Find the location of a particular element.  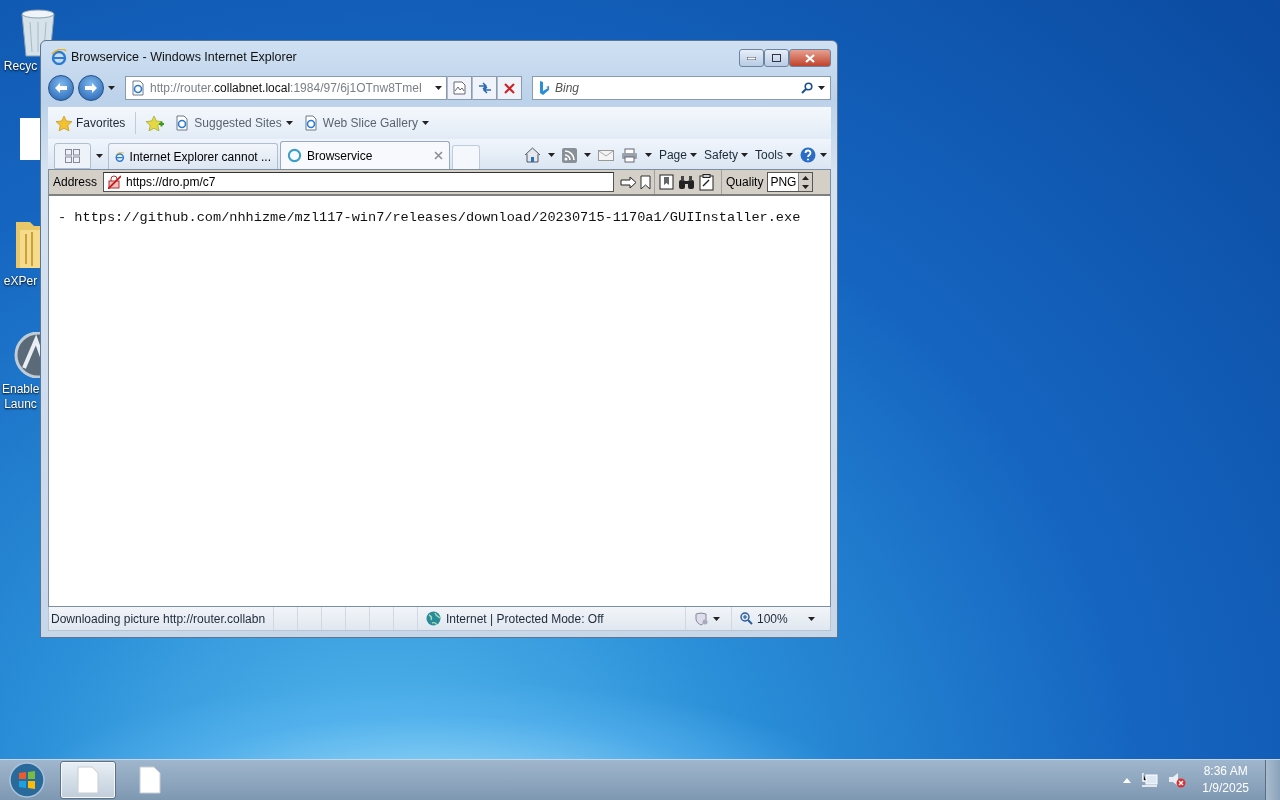

security-status-button is located at coordinates (707, 618).